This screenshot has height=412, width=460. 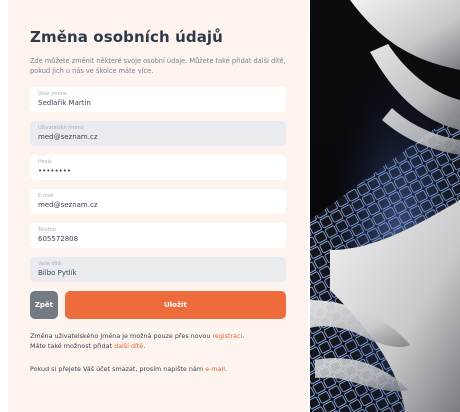 I want to click on name-input, so click(x=158, y=103).